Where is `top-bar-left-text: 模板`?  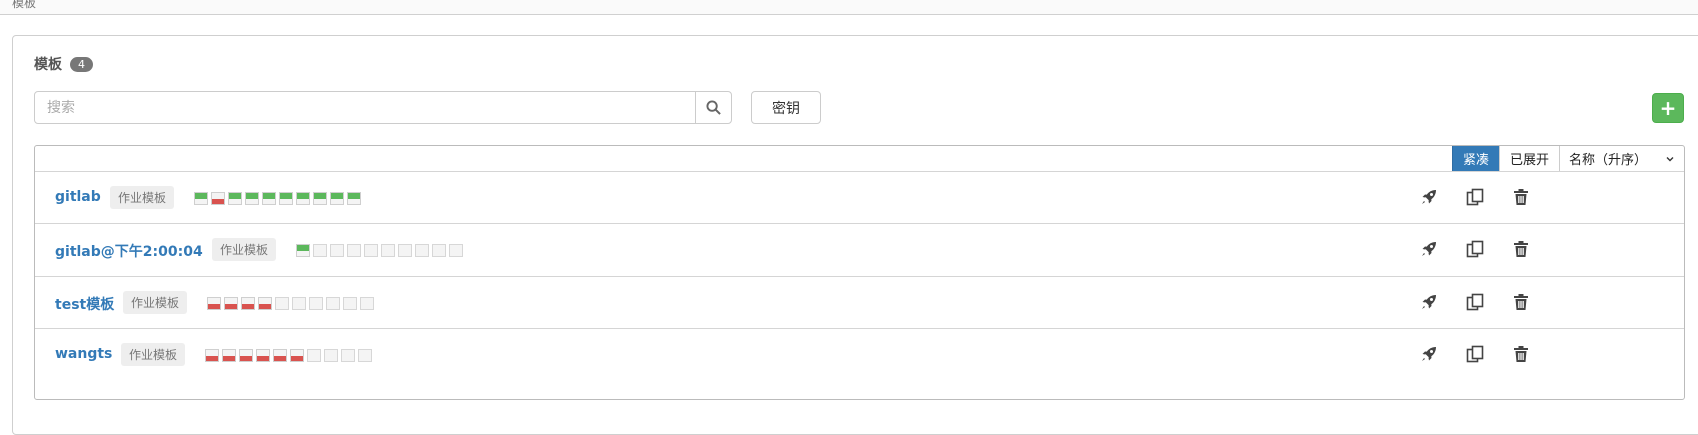
top-bar-left-text: 模板 is located at coordinates (24, 5).